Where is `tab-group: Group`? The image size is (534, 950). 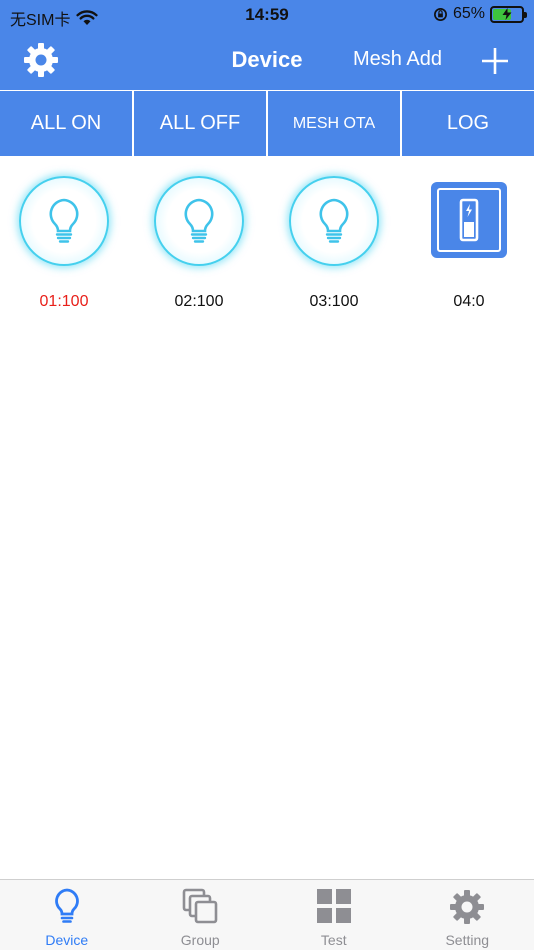 tab-group: Group is located at coordinates (201, 915).